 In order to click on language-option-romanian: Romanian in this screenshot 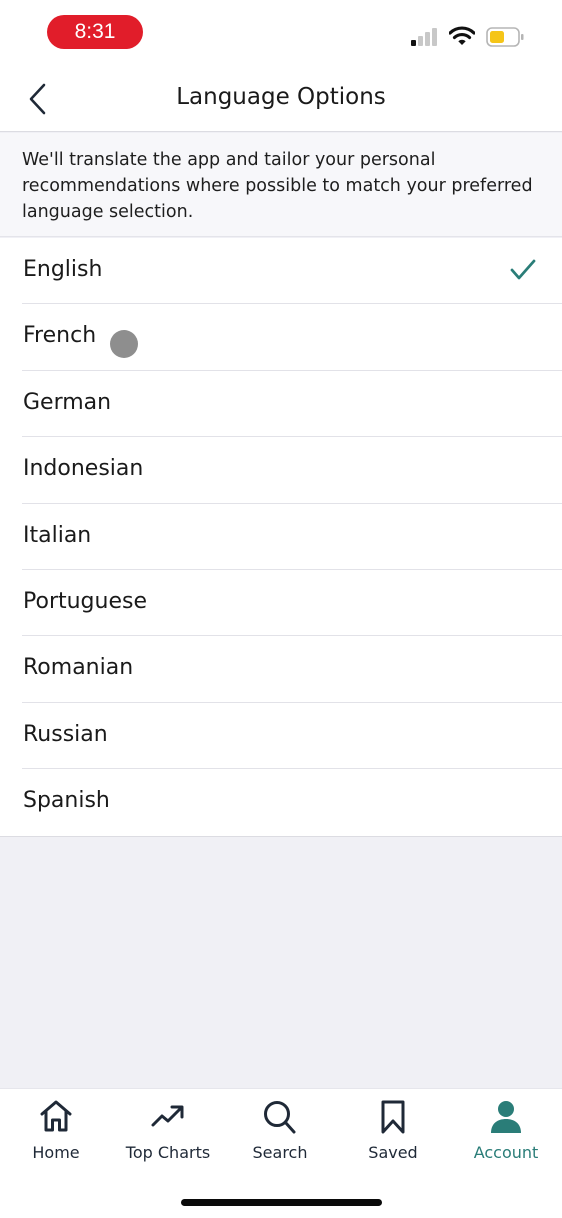, I will do `click(281, 669)`.